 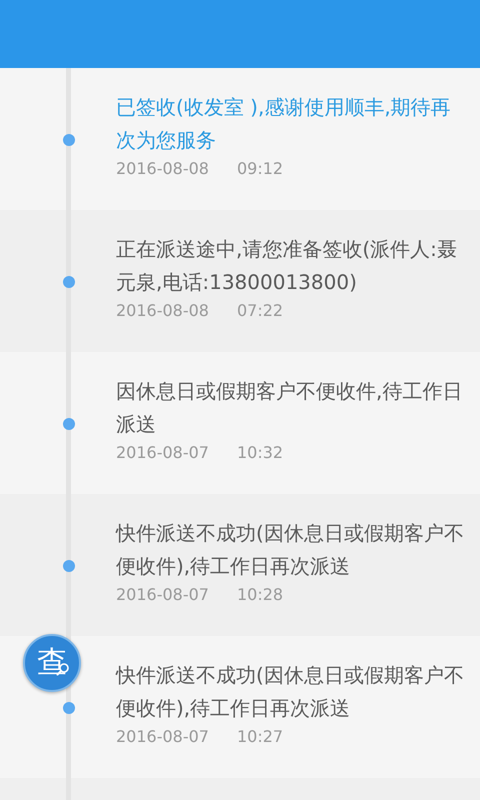 I want to click on status-text: 已签收(收发室 ),感谢使用顺丰,期待再次为您服务, so click(x=284, y=124).